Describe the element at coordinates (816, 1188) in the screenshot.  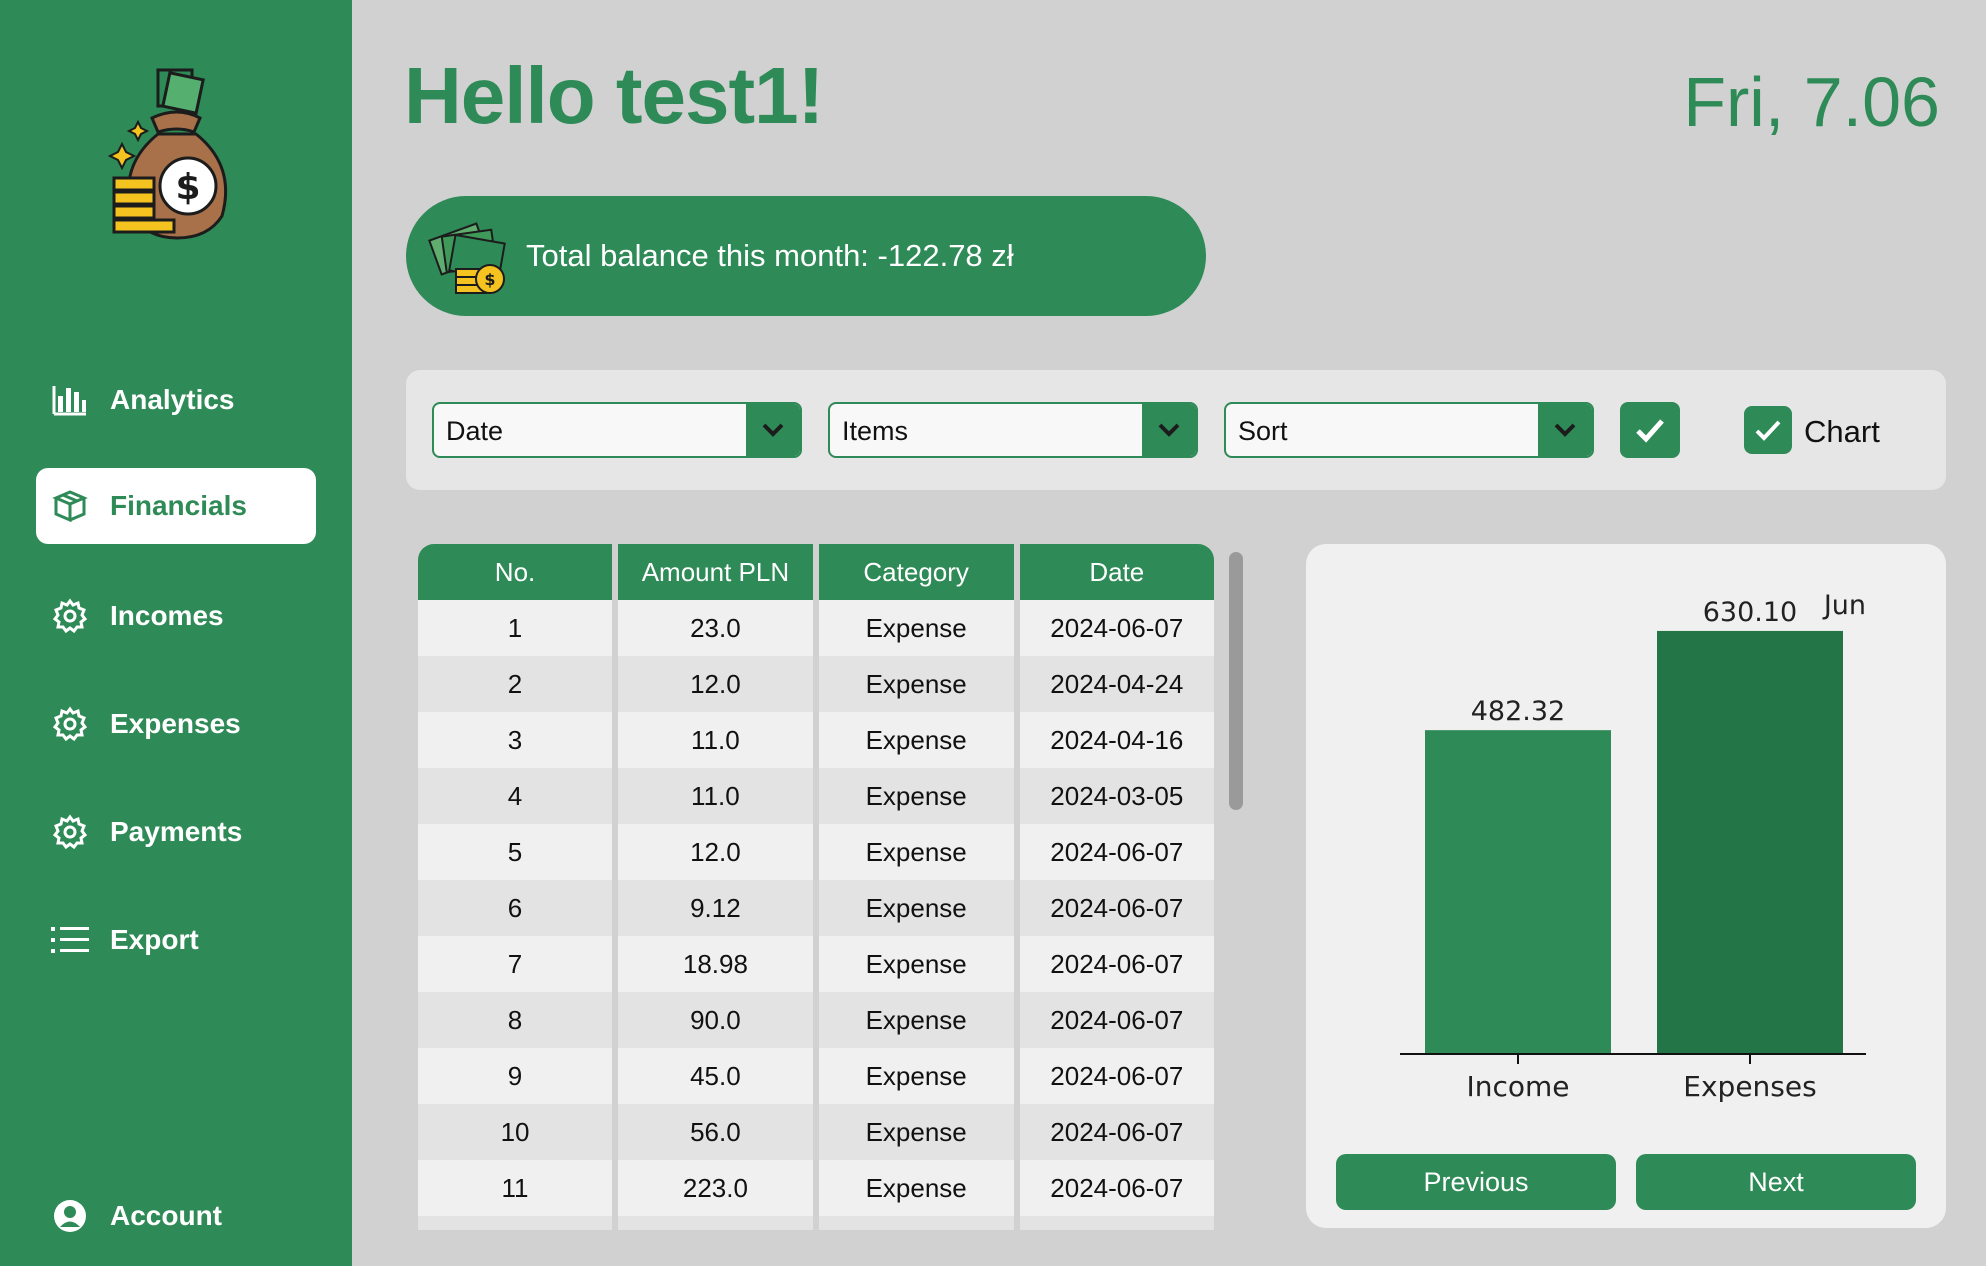
I see `table-row: 11 223.0 Expense 2024-06-07` at that location.